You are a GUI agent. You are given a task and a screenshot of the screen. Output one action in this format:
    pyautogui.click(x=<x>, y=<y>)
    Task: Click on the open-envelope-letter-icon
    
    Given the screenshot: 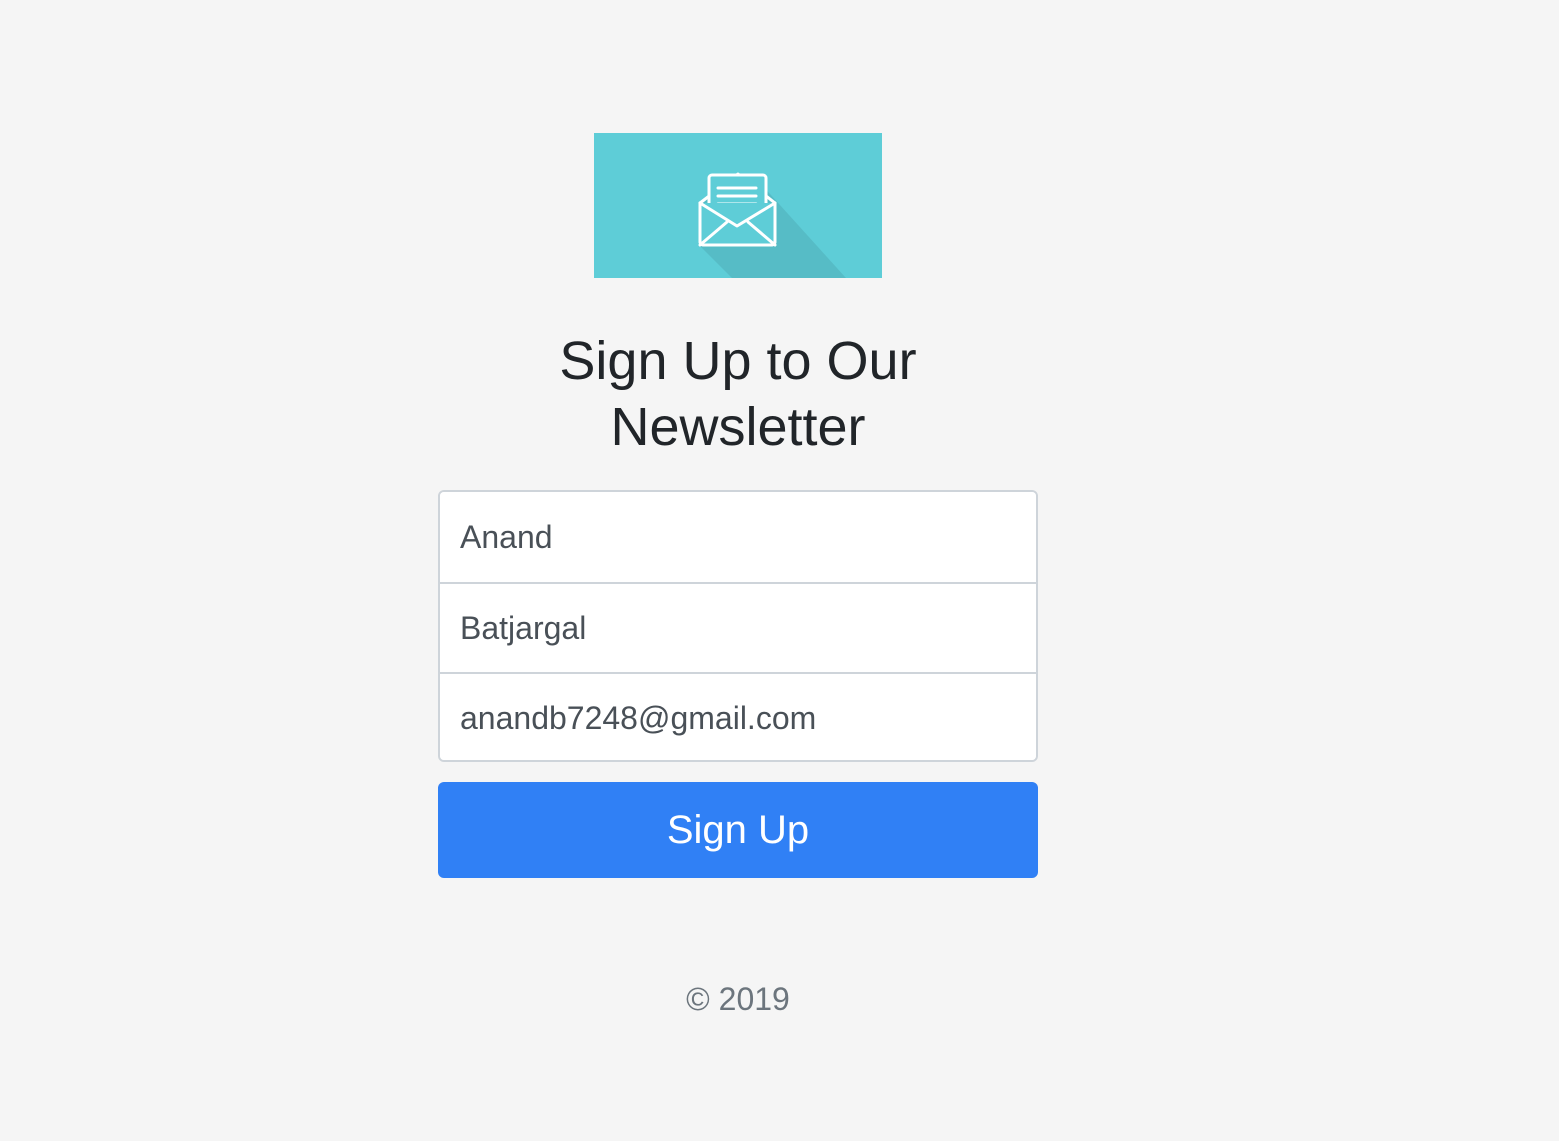 What is the action you would take?
    pyautogui.click(x=772, y=225)
    